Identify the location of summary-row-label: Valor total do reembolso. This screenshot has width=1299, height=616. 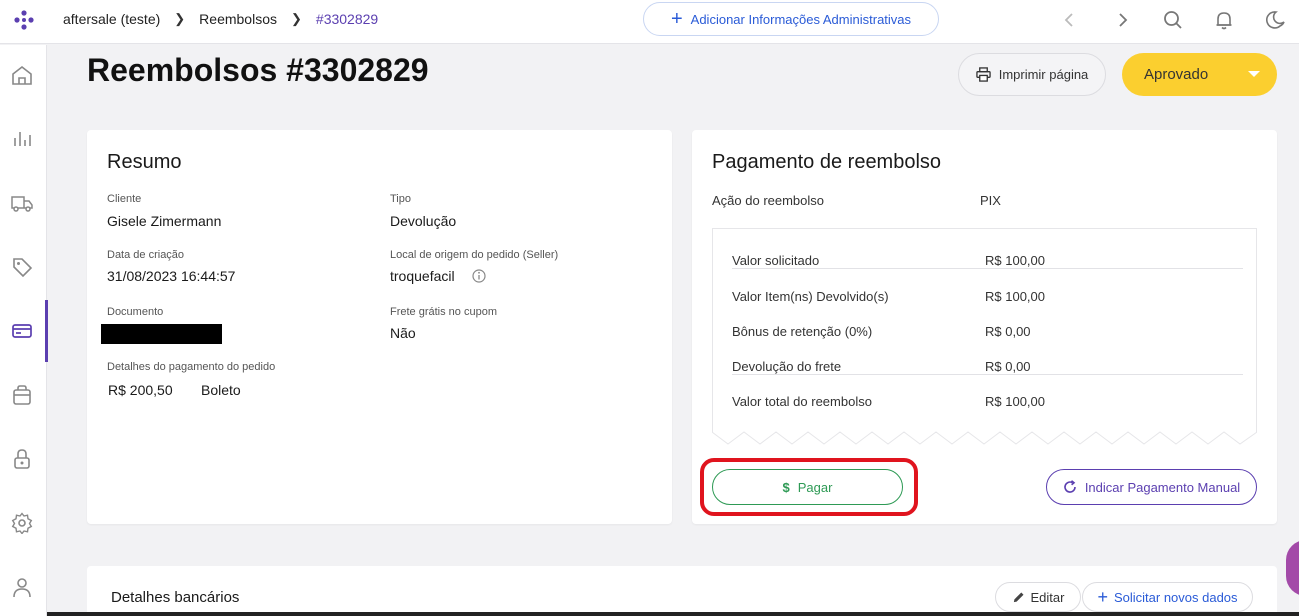
(802, 401).